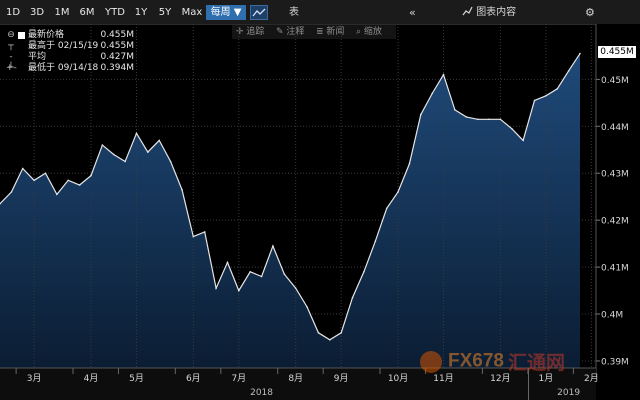  What do you see at coordinates (568, 393) in the screenshot?
I see `x-year-label: 2019` at bounding box center [568, 393].